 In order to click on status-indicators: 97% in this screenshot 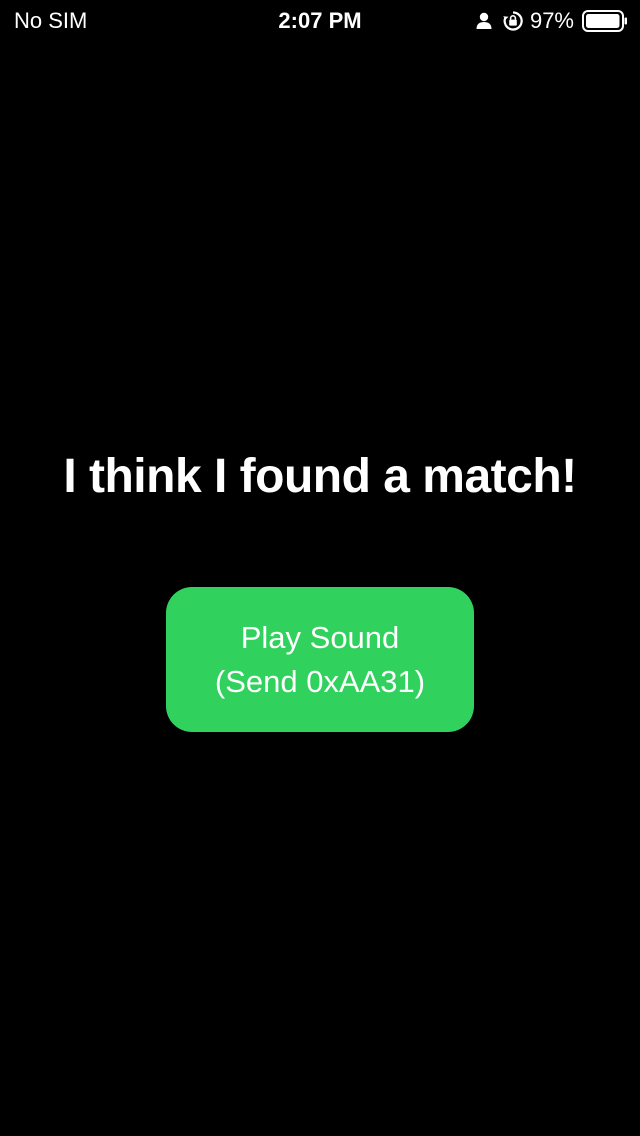, I will do `click(551, 21)`.